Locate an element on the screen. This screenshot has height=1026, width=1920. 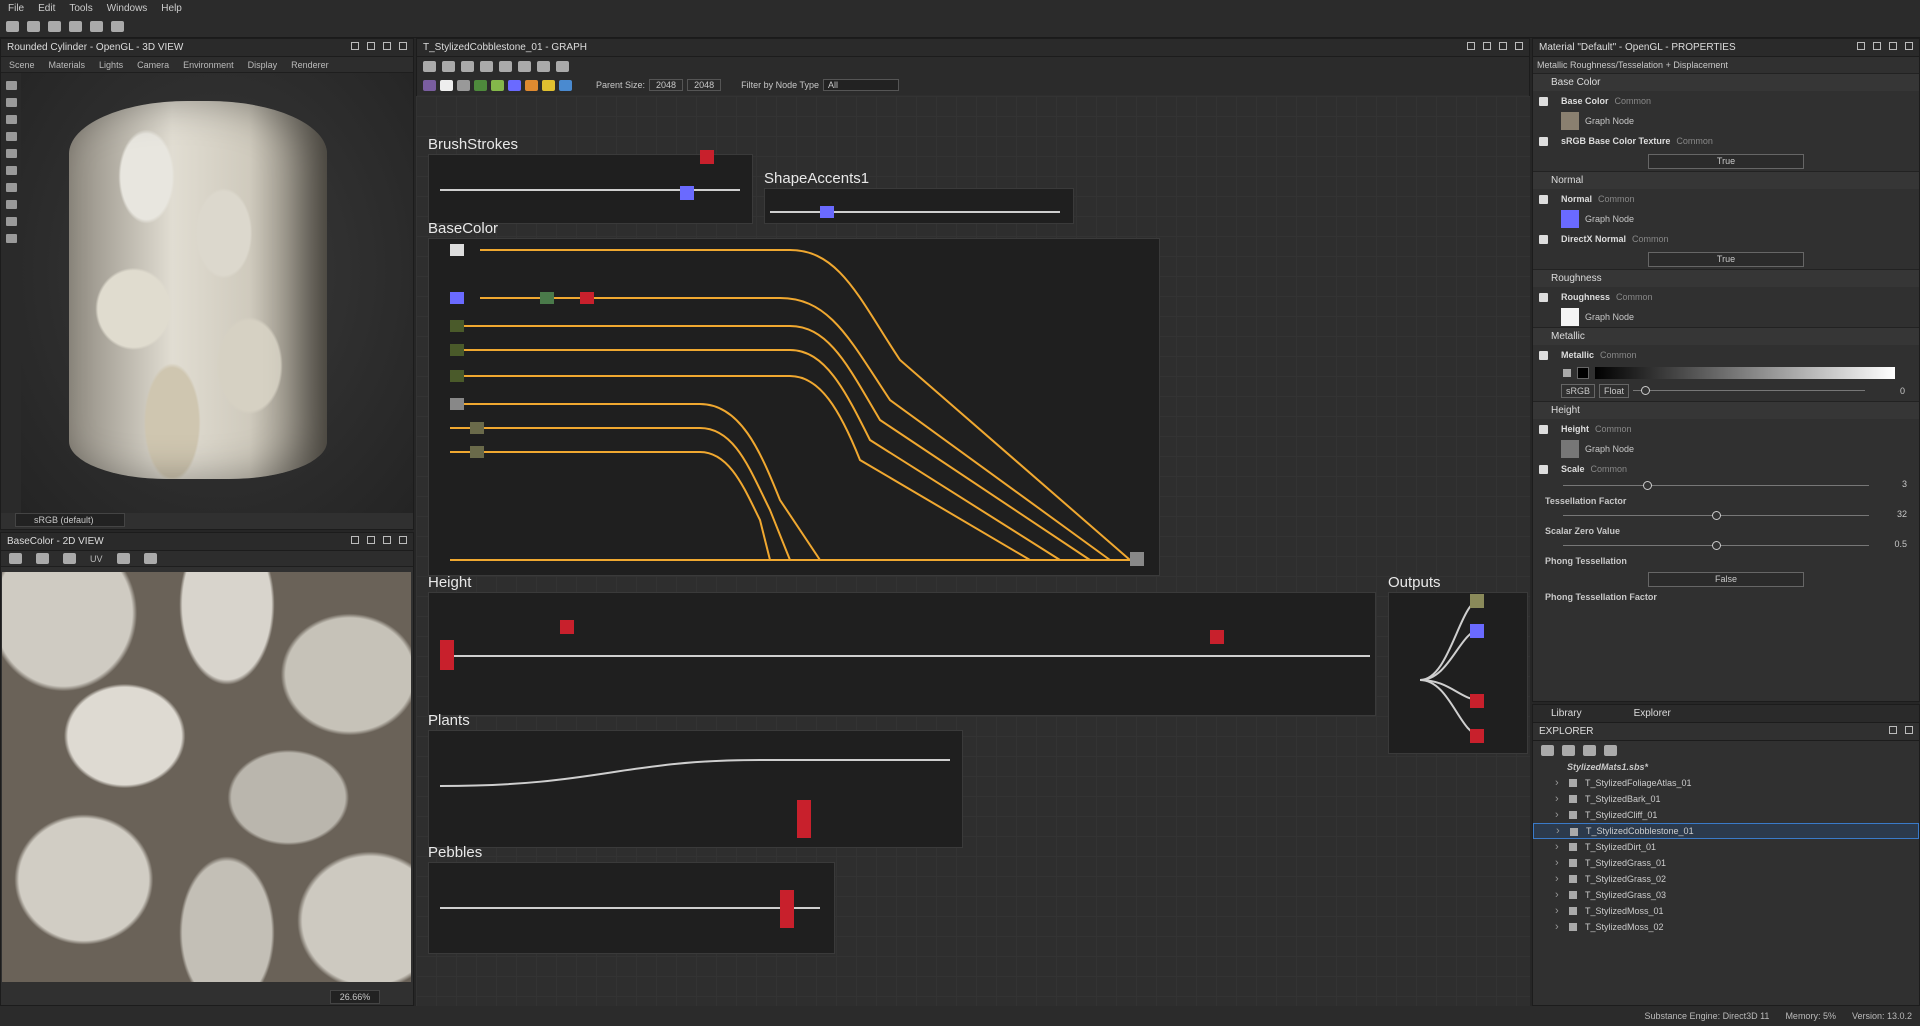
reload-icon is located at coordinates (1589, 750).